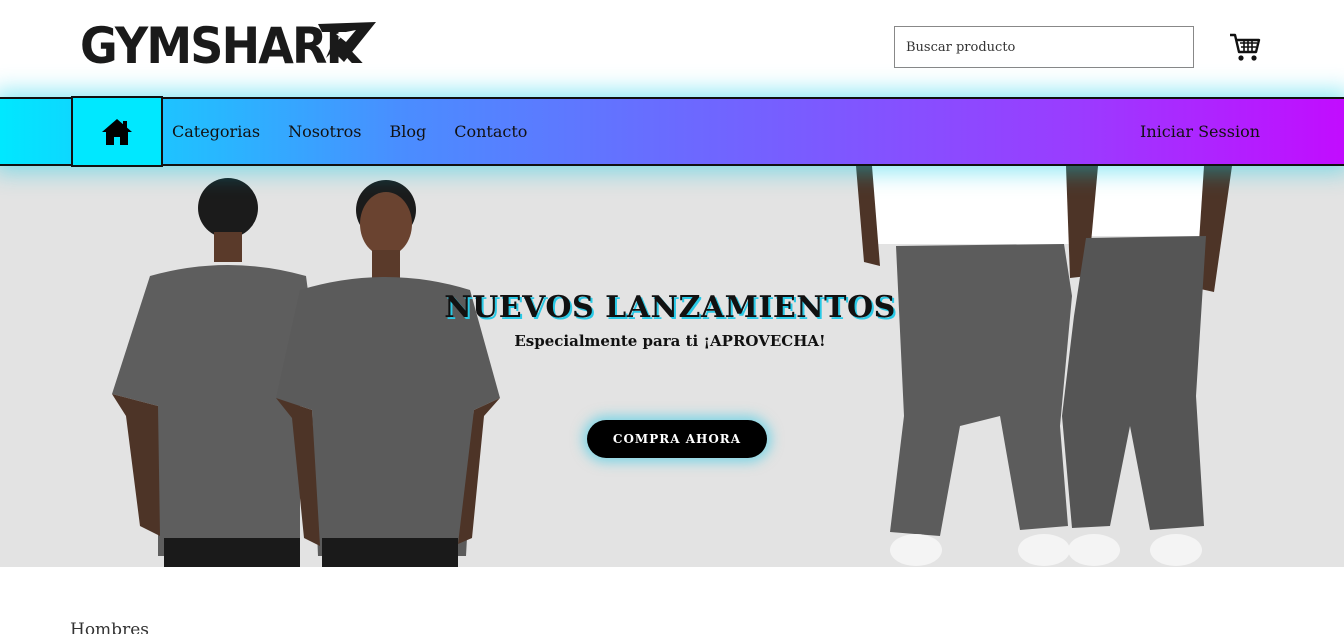 Image resolution: width=1344 pixels, height=634 pixels. What do you see at coordinates (1245, 47) in the screenshot?
I see `shopping-cart-icon` at bounding box center [1245, 47].